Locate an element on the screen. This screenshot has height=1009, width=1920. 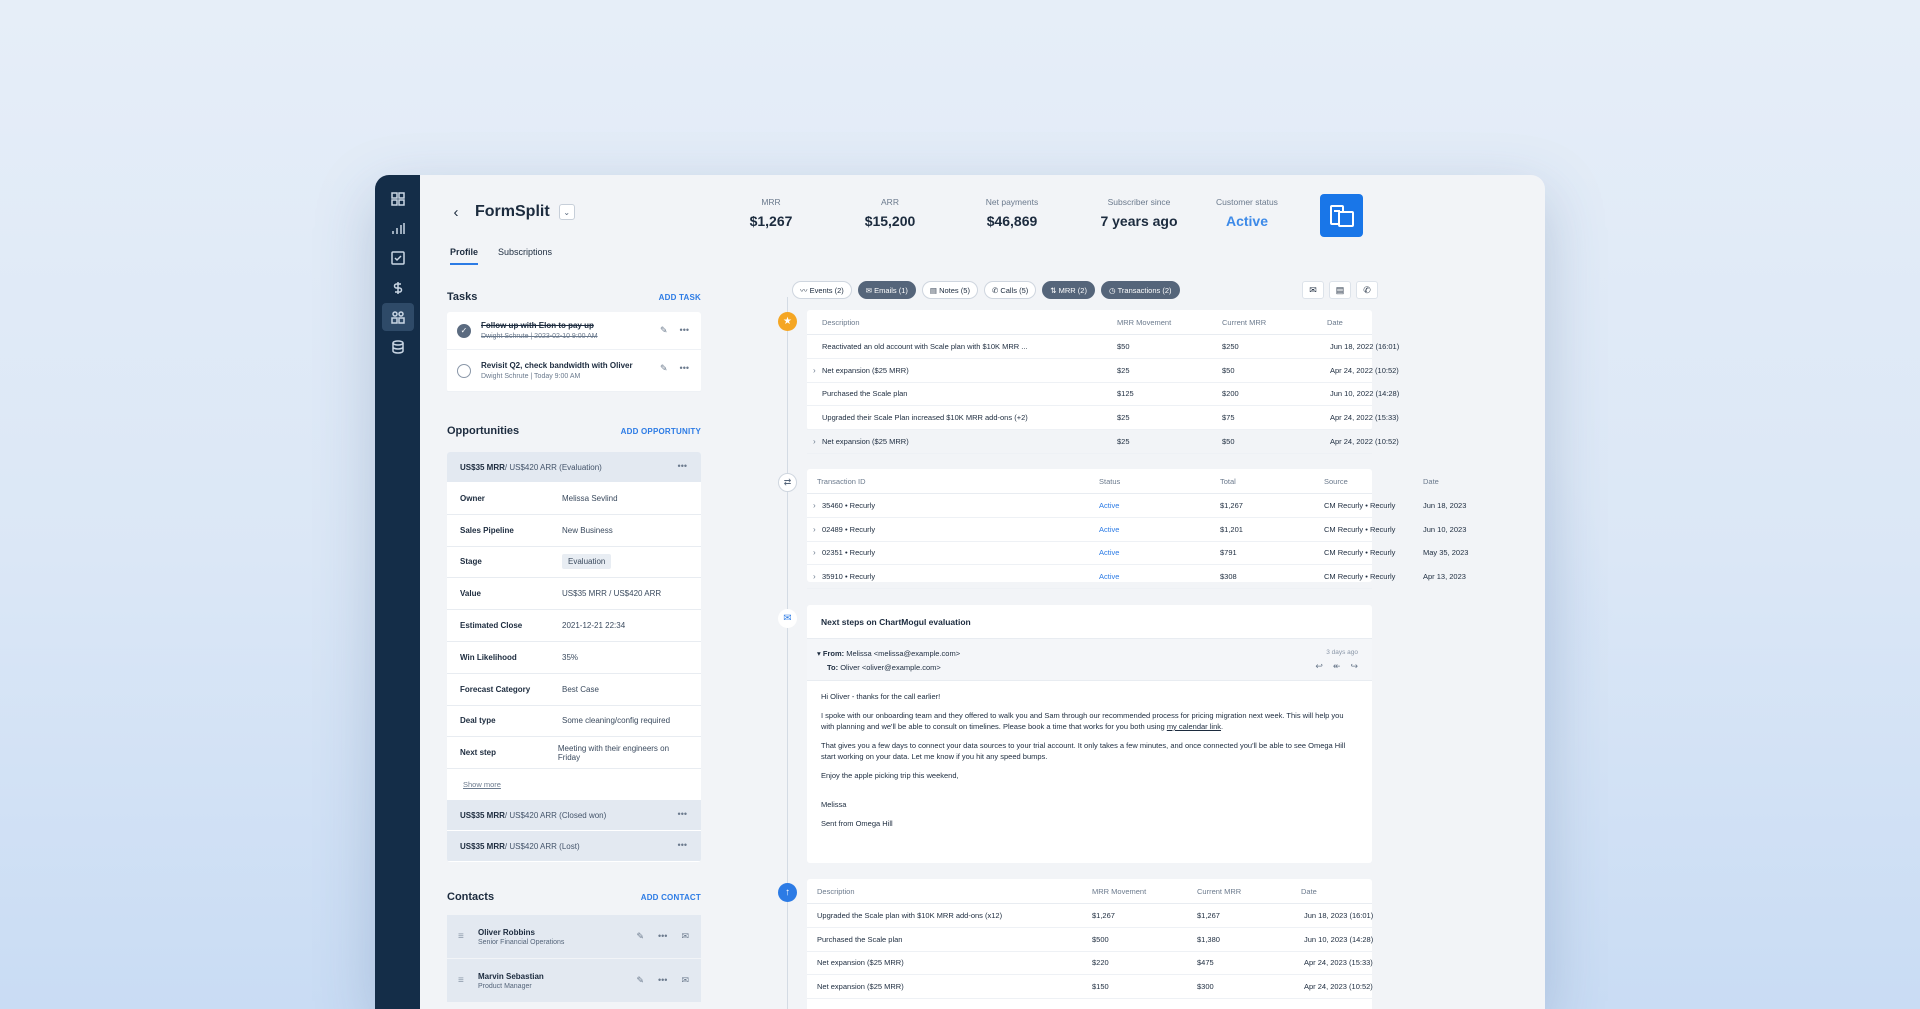
field-value: Some cleaning/config required is located at coordinates (616, 720).